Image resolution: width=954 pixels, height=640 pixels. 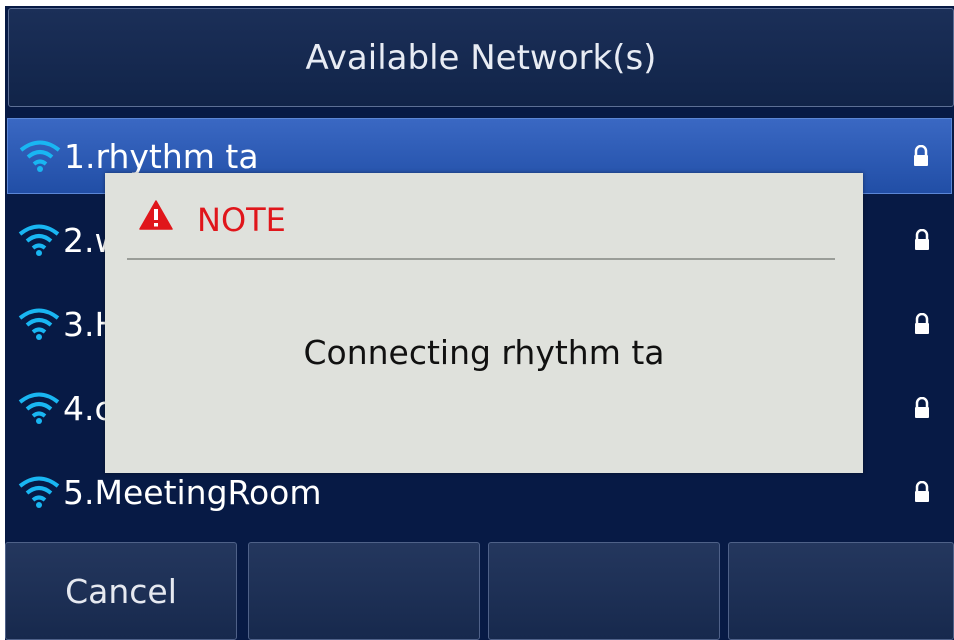 I want to click on dialog-title: NOTE, so click(x=241, y=220).